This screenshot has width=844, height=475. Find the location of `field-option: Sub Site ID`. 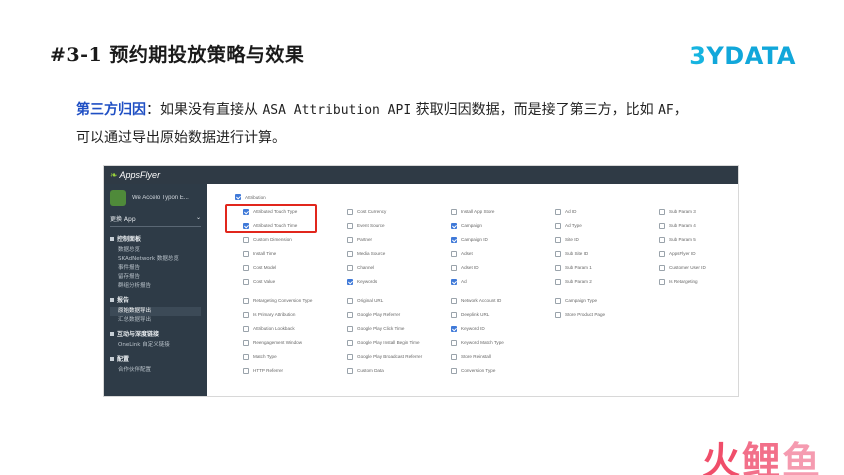

field-option: Sub Site ID is located at coordinates (571, 253).